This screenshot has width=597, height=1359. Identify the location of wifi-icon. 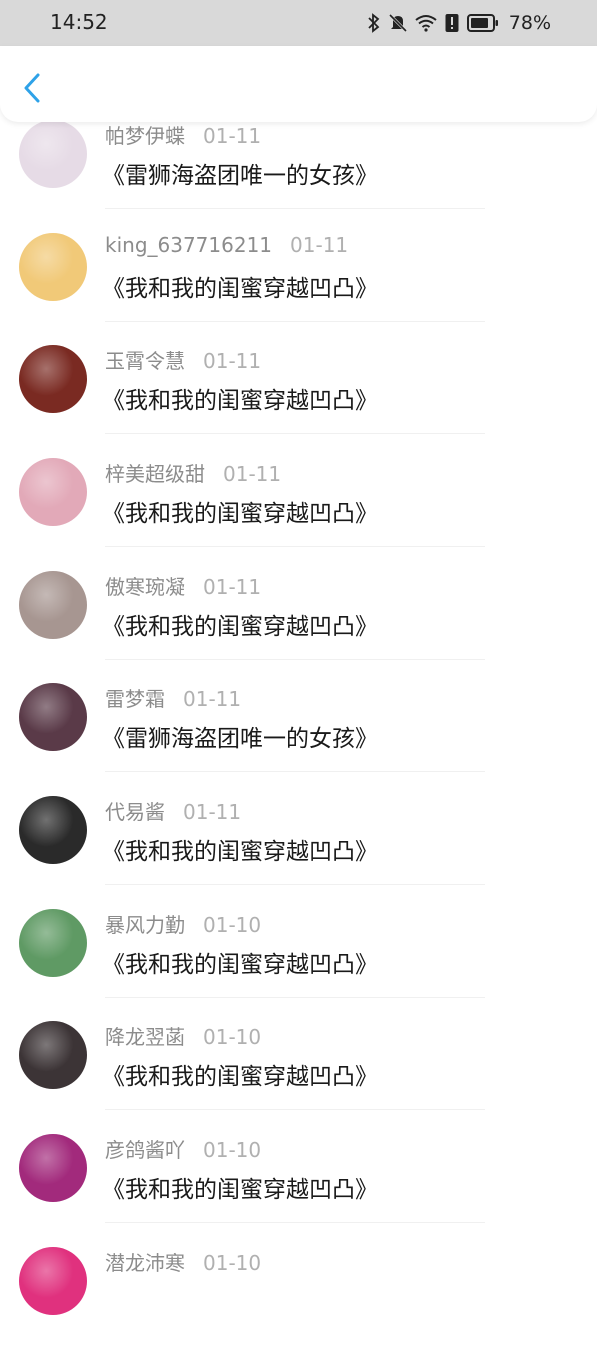
(426, 23).